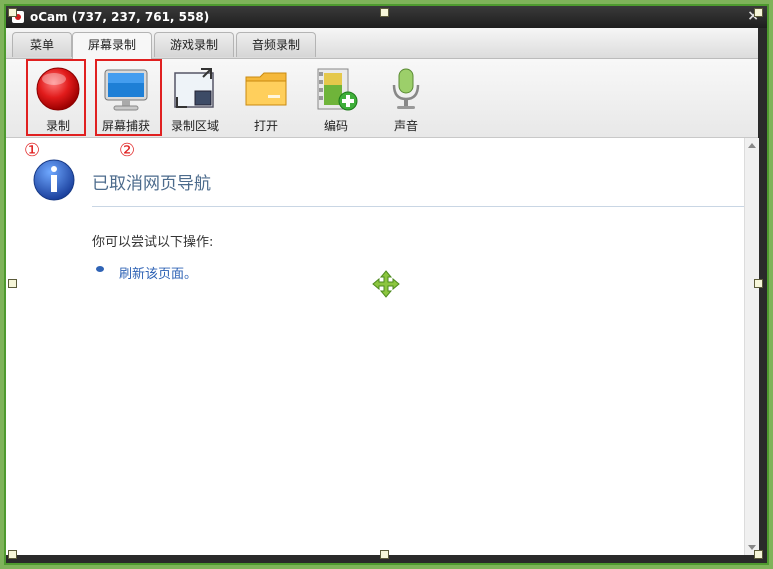  Describe the element at coordinates (12, 12) in the screenshot. I see `resize-handle-top-left` at that location.